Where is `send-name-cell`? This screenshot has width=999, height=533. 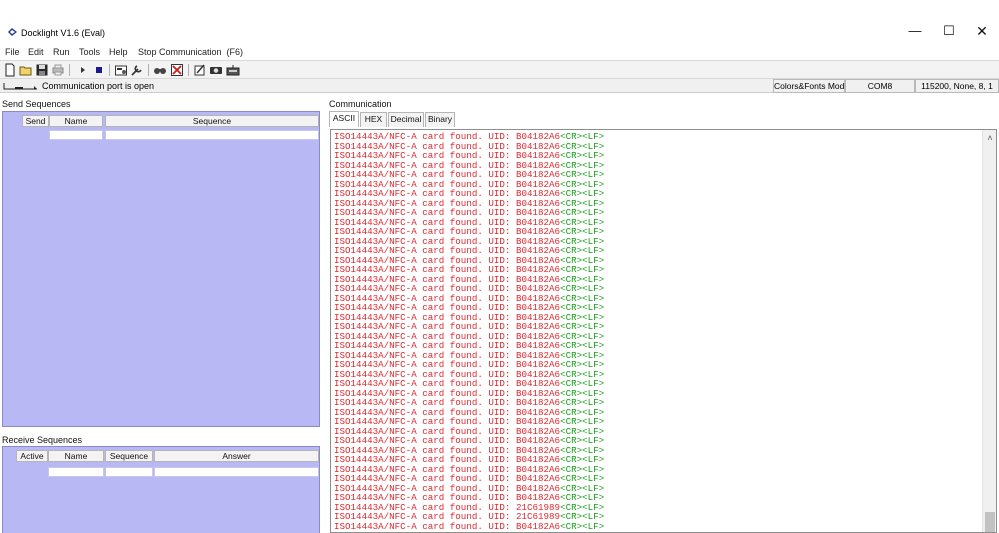 send-name-cell is located at coordinates (76, 135).